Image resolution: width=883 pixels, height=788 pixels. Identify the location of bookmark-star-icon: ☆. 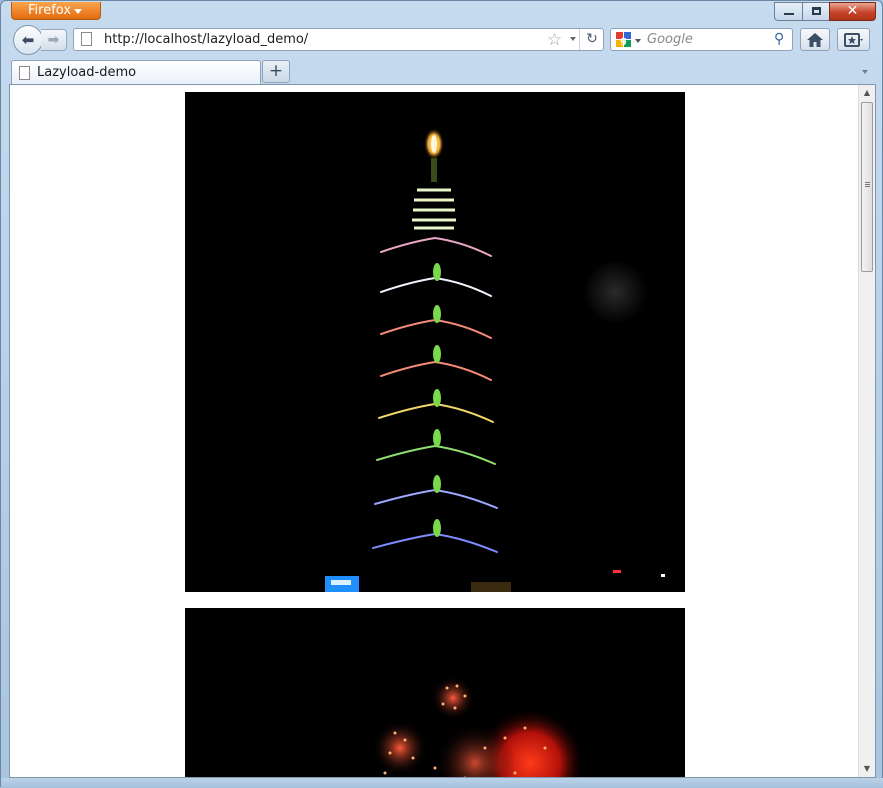
(554, 40).